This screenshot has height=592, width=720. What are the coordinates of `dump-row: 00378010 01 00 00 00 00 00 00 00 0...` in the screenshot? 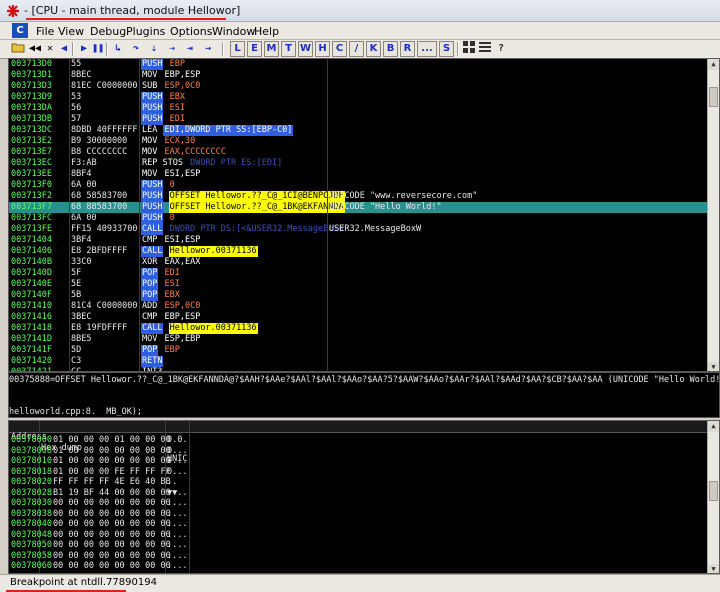 It's located at (359, 461).